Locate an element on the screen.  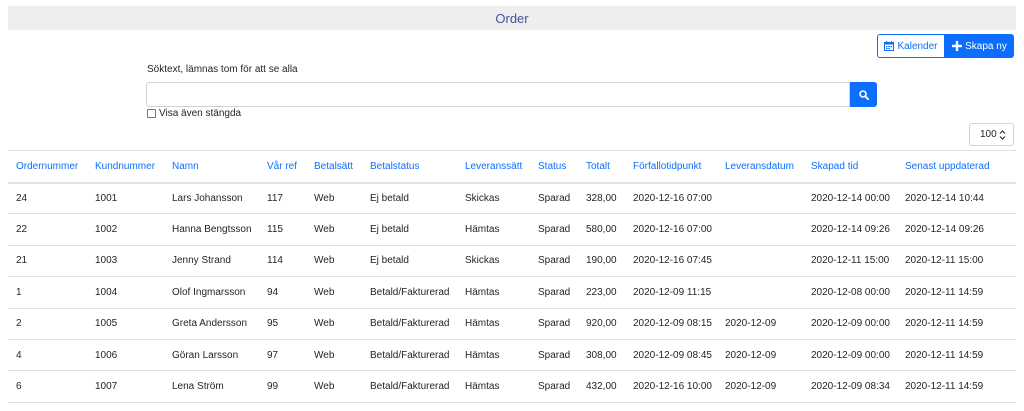
table-cell: 1007 is located at coordinates (125, 386).